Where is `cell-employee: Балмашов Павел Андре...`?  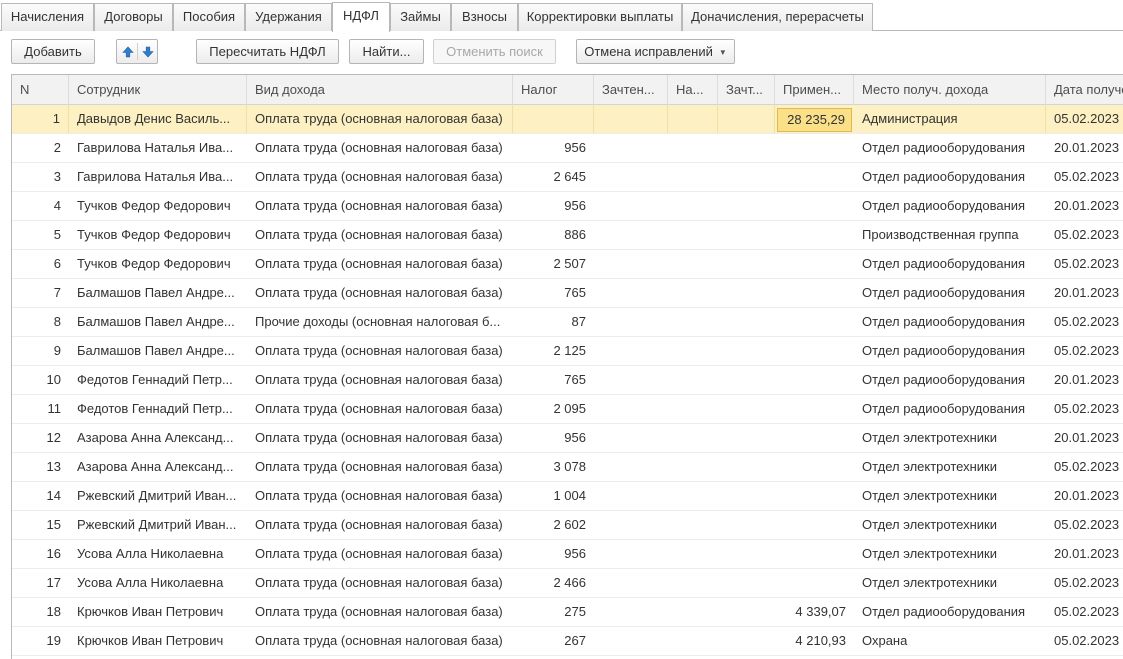 cell-employee: Балмашов Павел Андре... is located at coordinates (158, 322).